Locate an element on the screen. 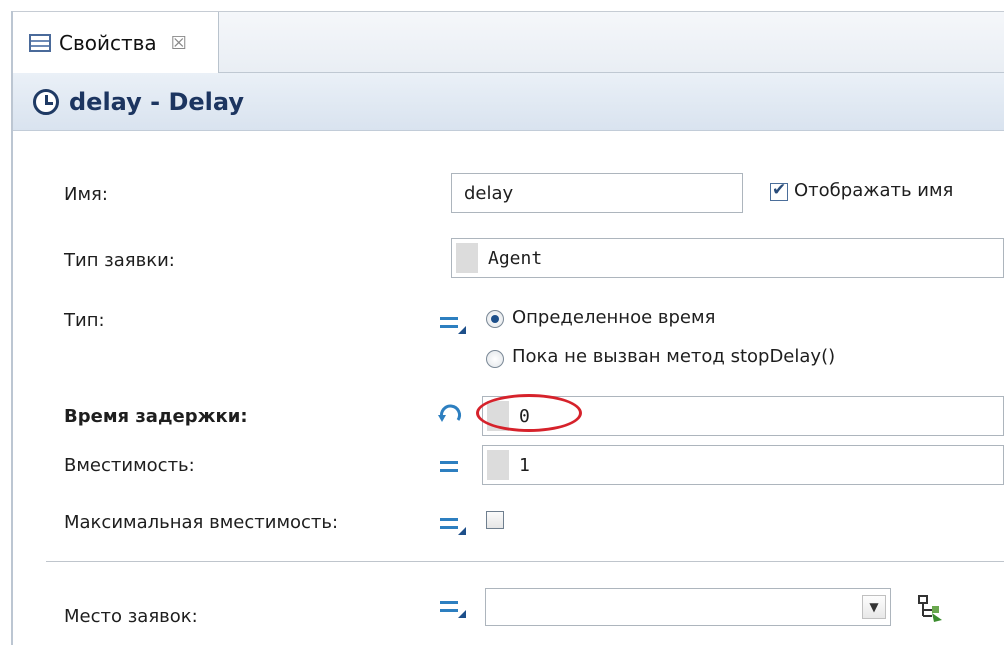 The height and width of the screenshot is (645, 1004). close-icon: ☒ is located at coordinates (179, 43).